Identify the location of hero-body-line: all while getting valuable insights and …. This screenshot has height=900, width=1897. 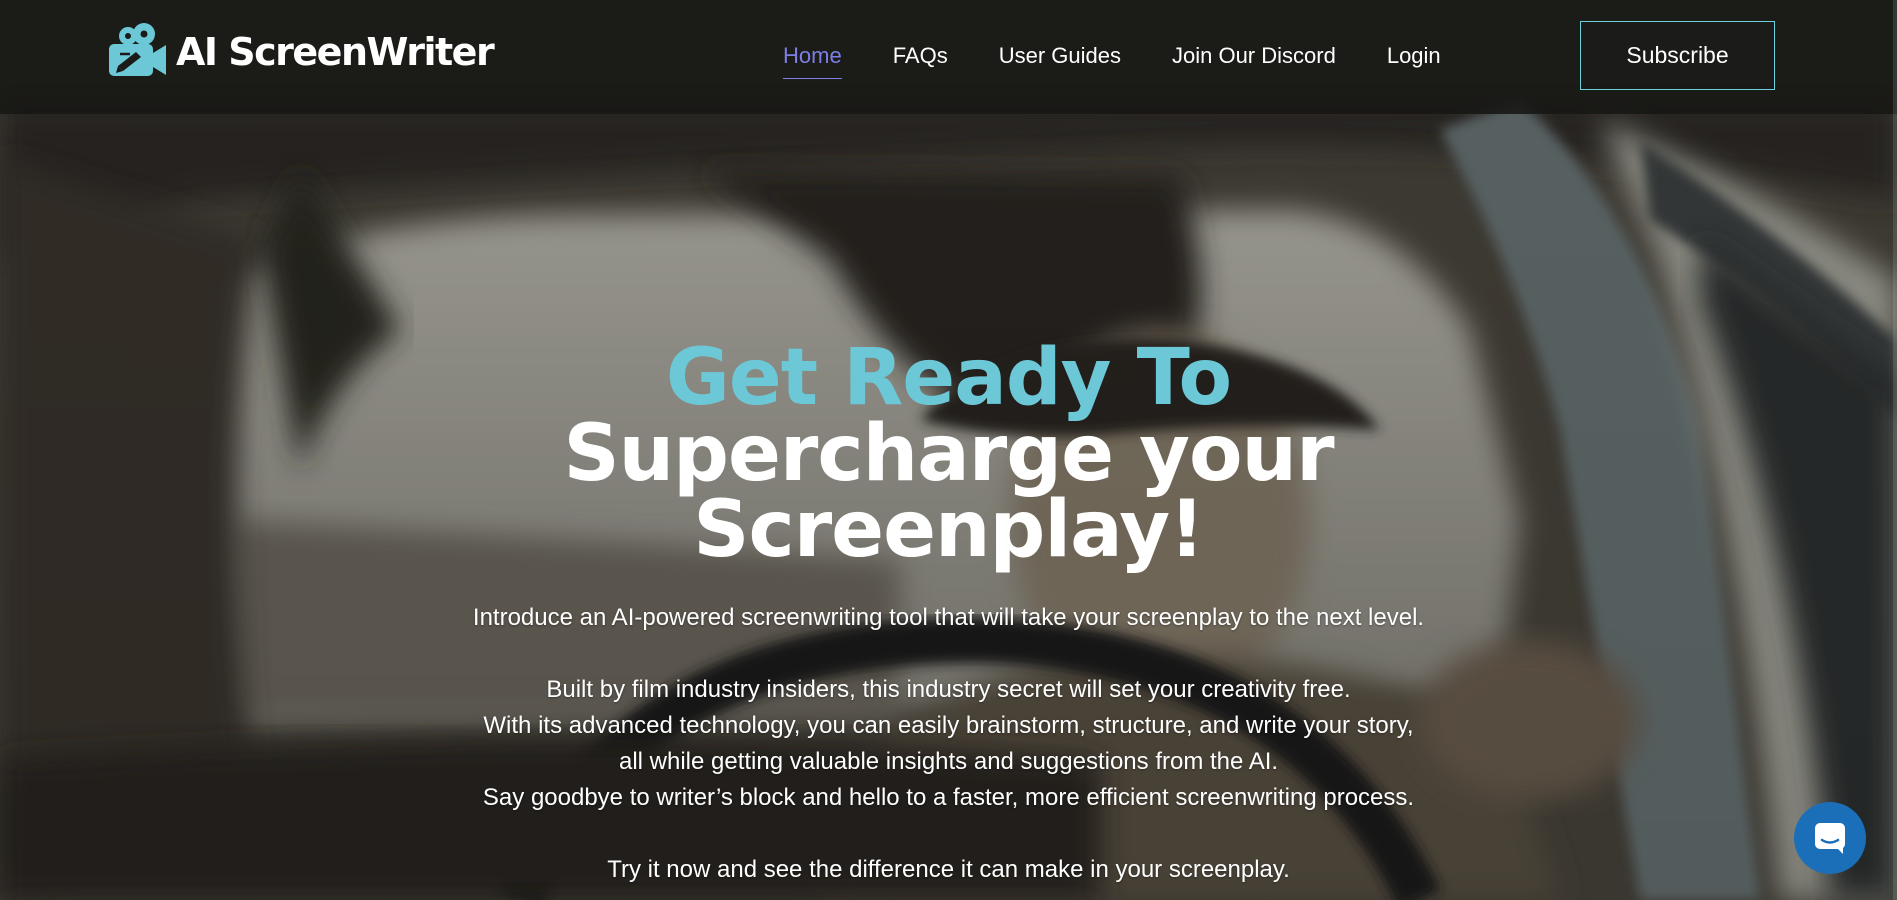
(948, 761).